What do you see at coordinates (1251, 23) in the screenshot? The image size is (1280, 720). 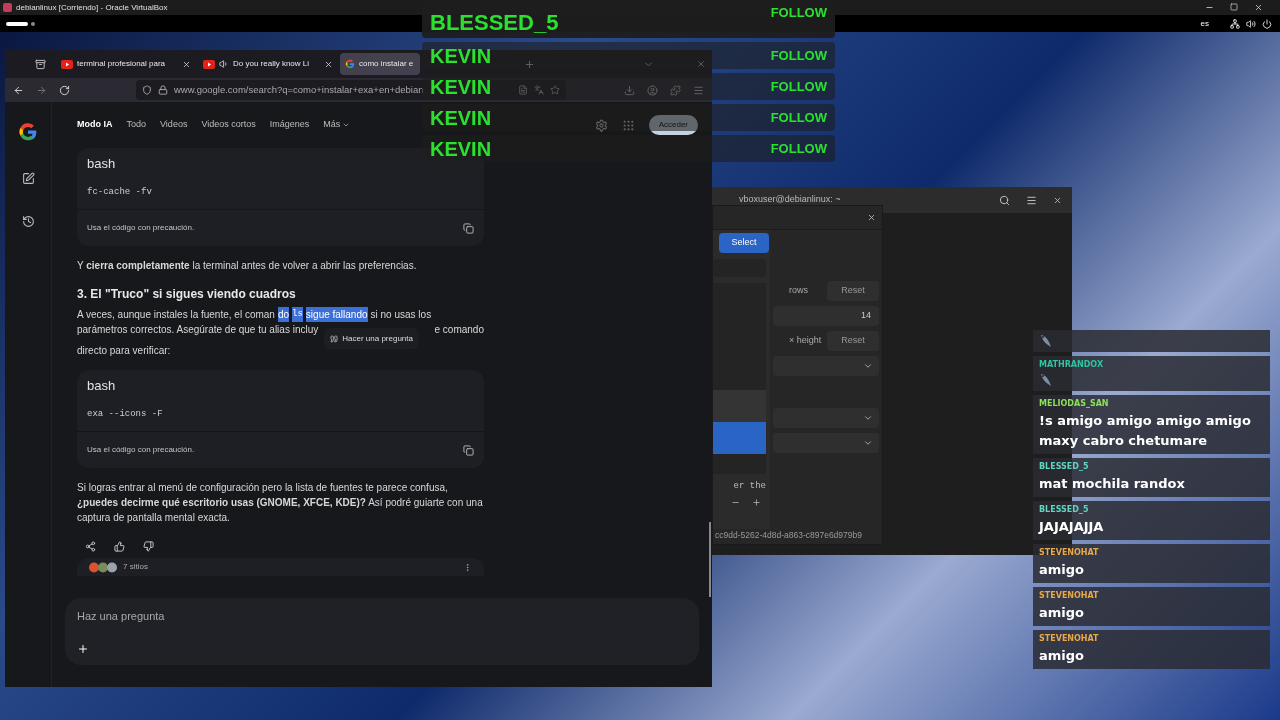 I see `volume-icon` at bounding box center [1251, 23].